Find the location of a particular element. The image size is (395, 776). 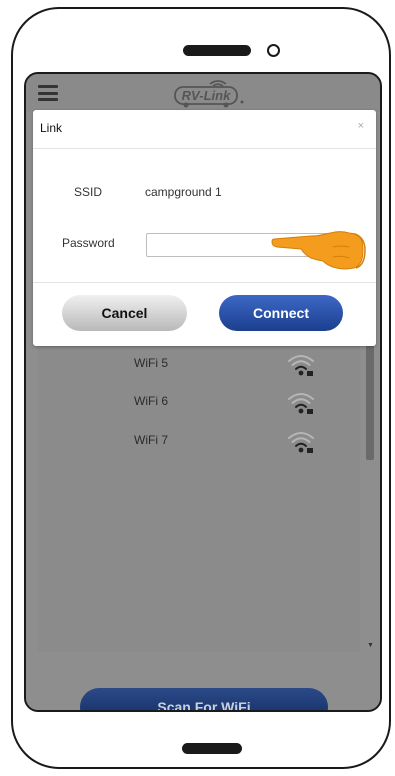

dialog-title: Link is located at coordinates (51, 128).